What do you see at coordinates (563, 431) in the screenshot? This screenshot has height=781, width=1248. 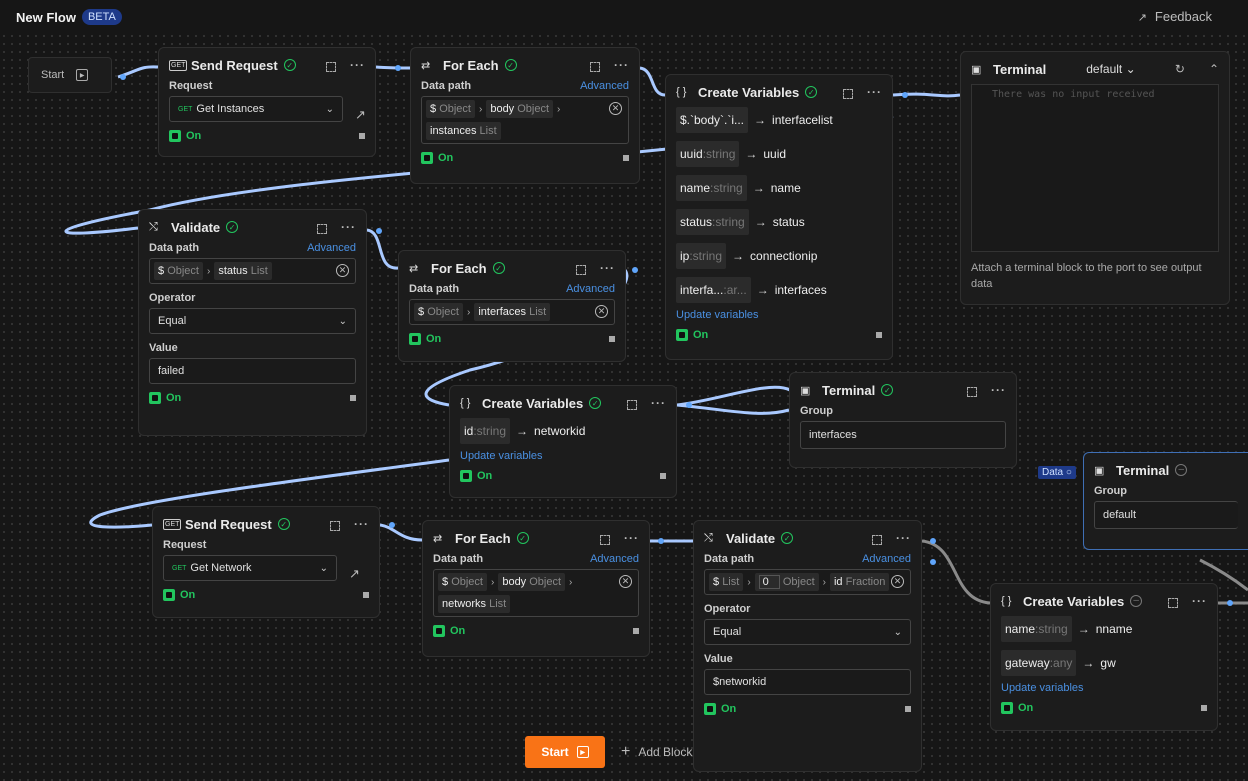 I see `variable-row: id:string → networkid` at bounding box center [563, 431].